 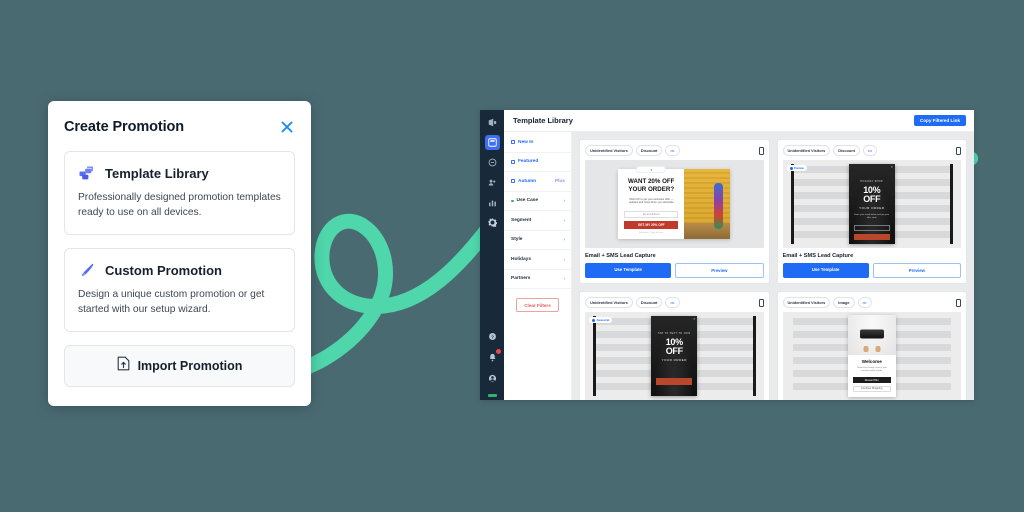 I want to click on preview-cta-button: Reveal Offer, so click(x=871, y=380).